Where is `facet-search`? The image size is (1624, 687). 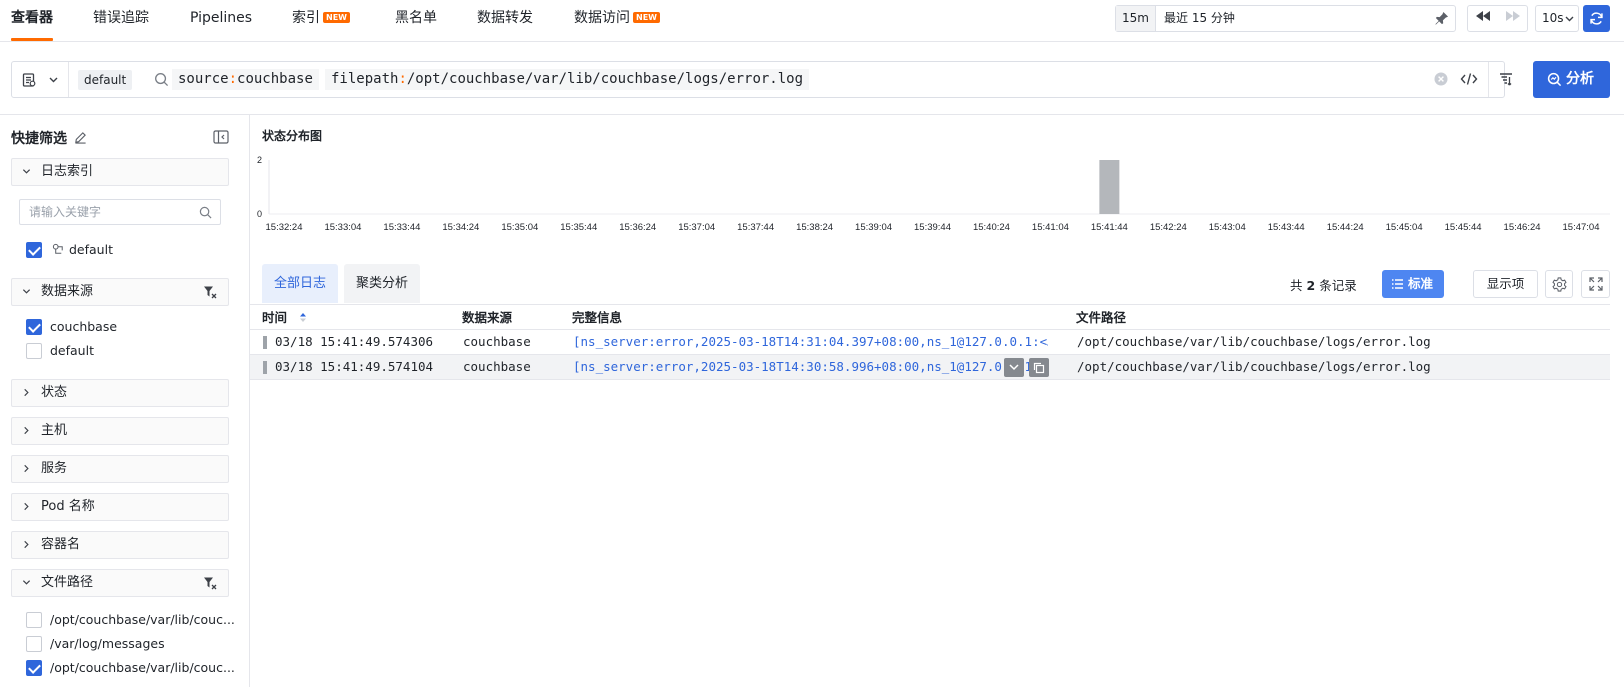
facet-search is located at coordinates (120, 212).